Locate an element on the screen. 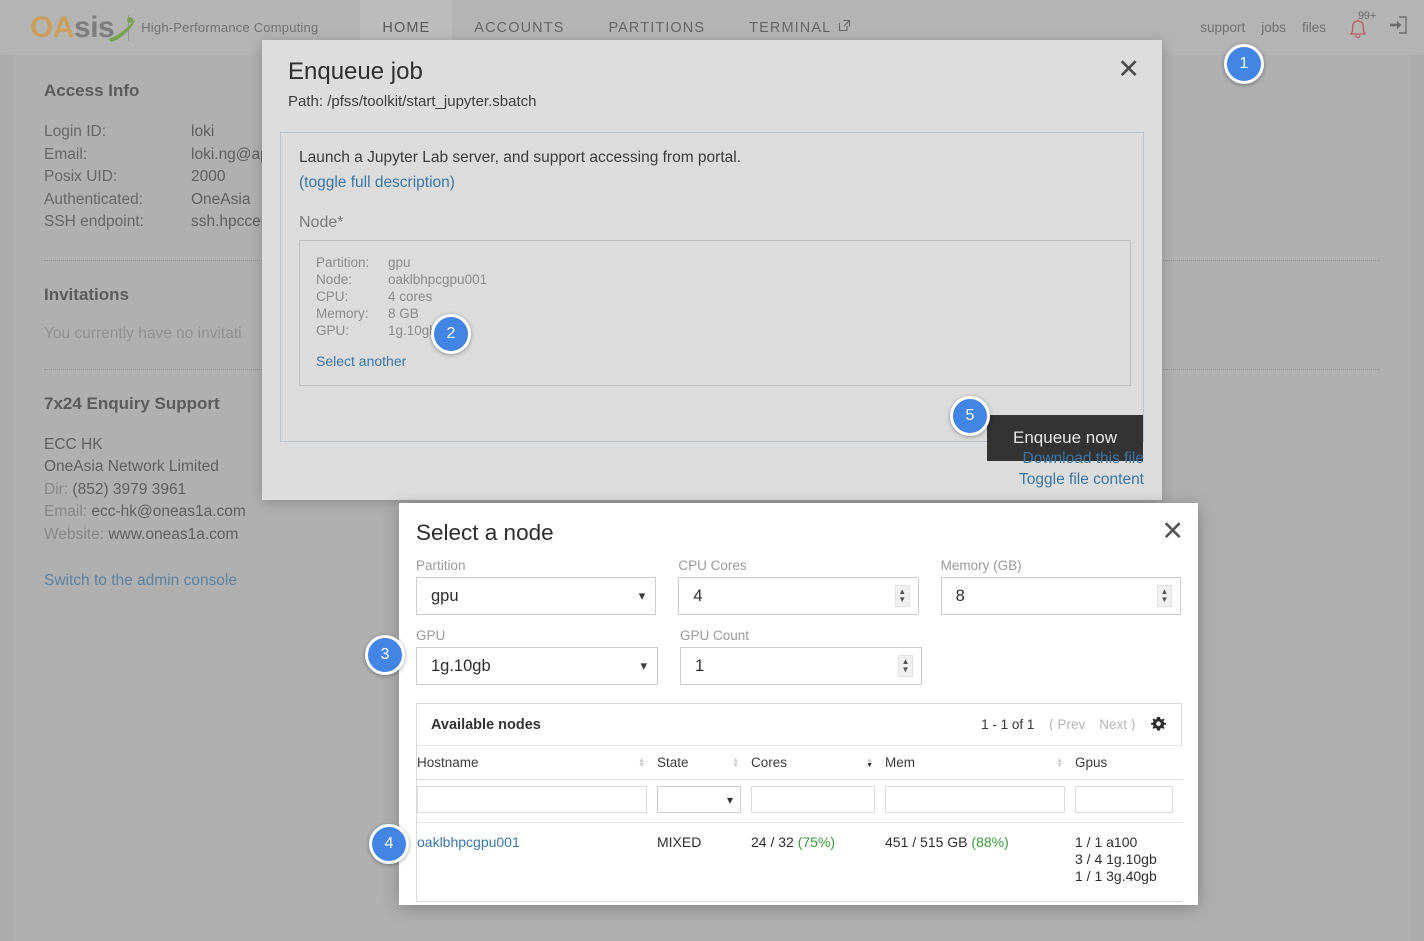  node-detail-node-value: oaklbhpcgpu001 is located at coordinates (438, 279).